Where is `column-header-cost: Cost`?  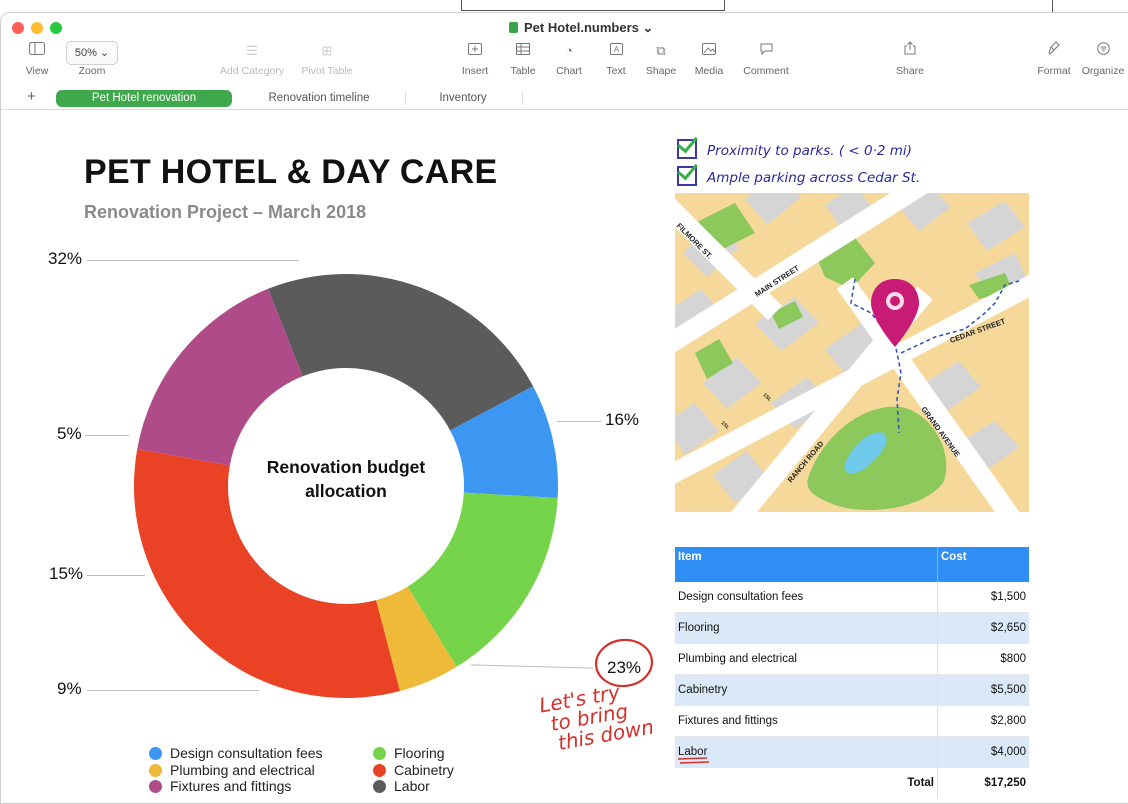
column-header-cost: Cost is located at coordinates (983, 564).